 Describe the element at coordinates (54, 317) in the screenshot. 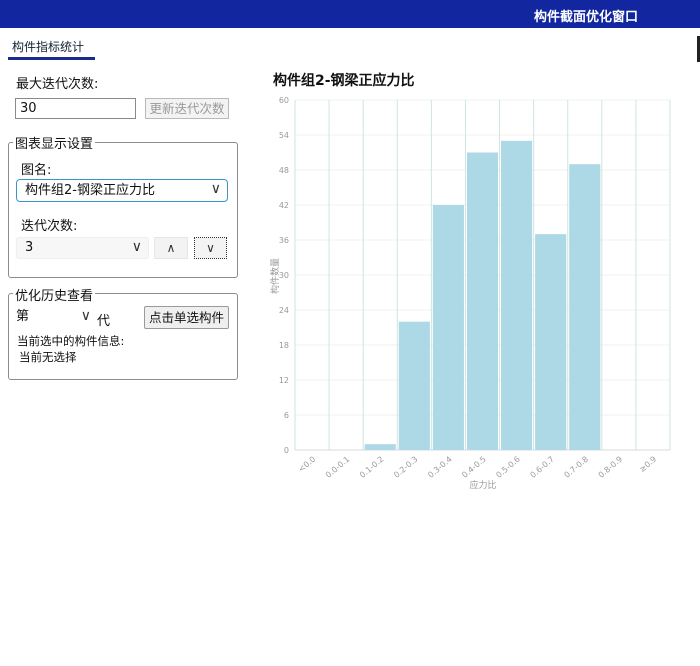

I see `generation-dropdown: 第 ∨` at that location.